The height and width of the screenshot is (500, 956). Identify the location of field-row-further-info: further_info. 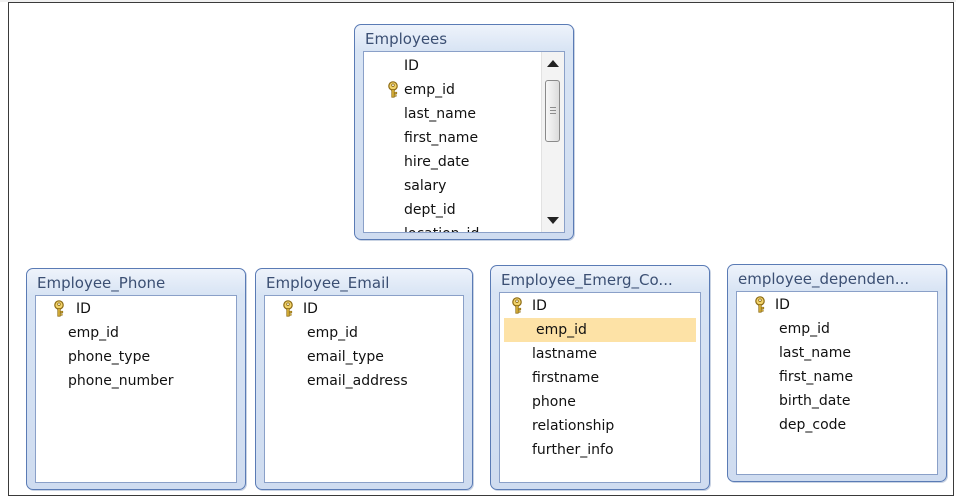
(600, 450).